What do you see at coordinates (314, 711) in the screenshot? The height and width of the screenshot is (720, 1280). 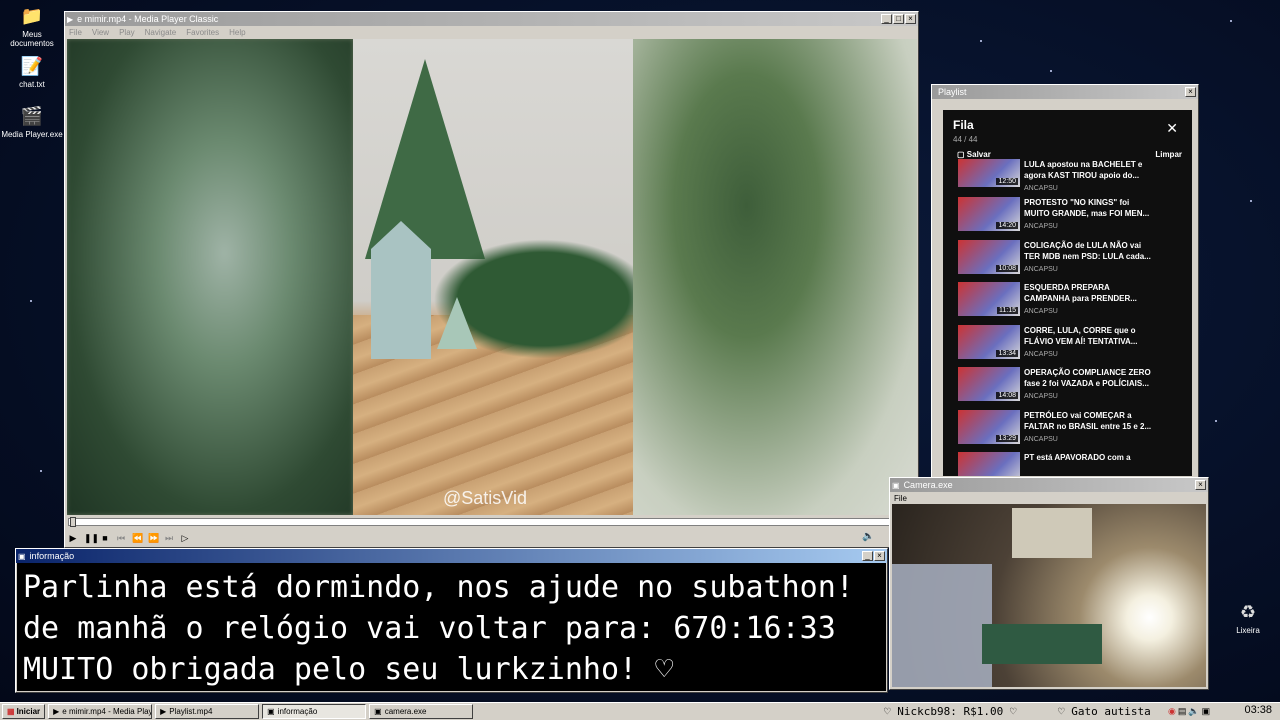 I see `task-informacao: ▣ informação` at bounding box center [314, 711].